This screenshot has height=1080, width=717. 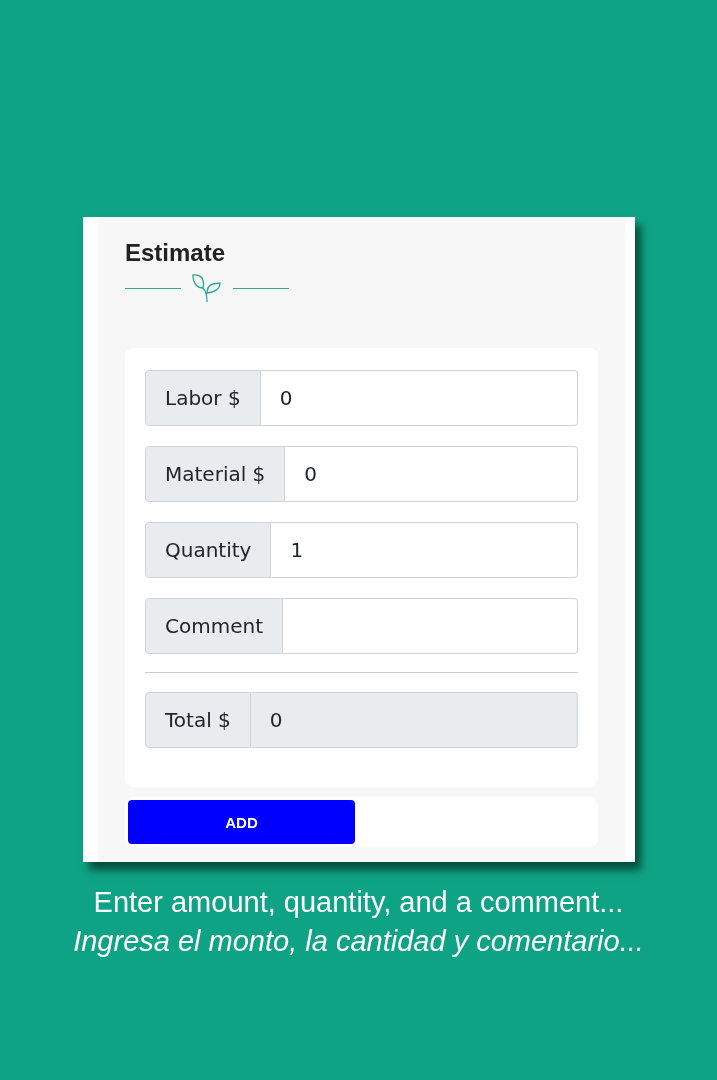 I want to click on field-label: Comment, so click(x=214, y=626).